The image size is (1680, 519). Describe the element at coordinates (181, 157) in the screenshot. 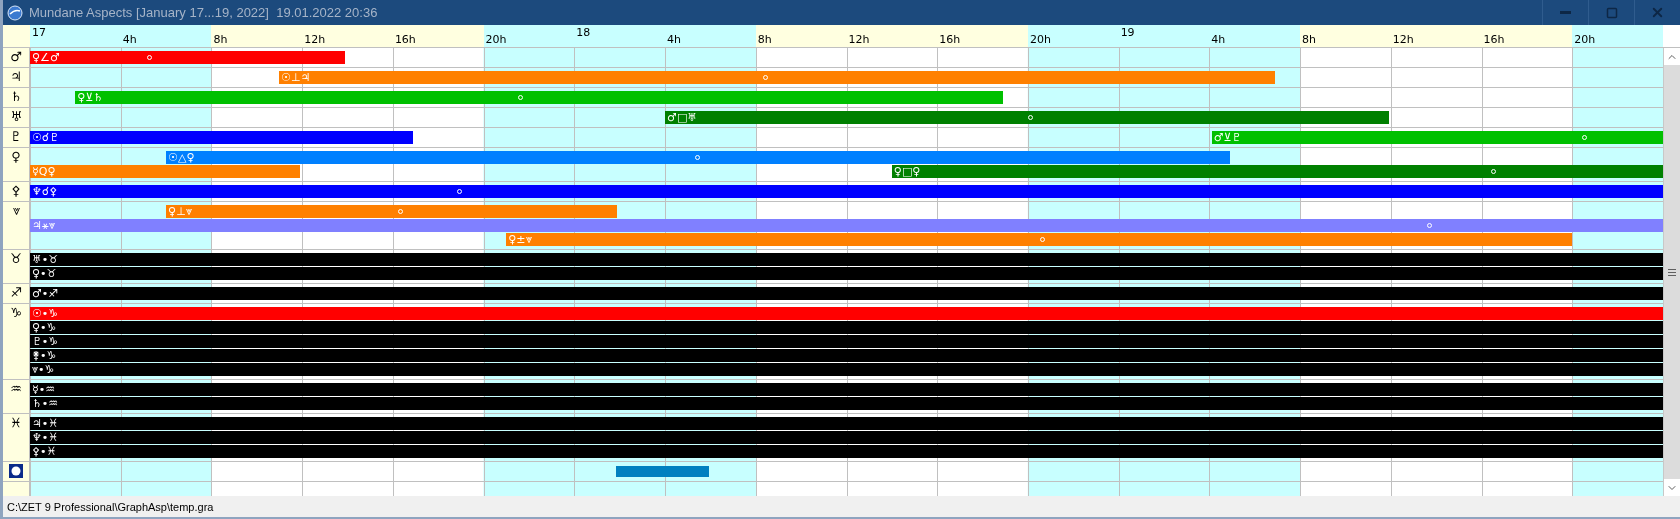

I see `aspect-label: ☉△♀` at that location.